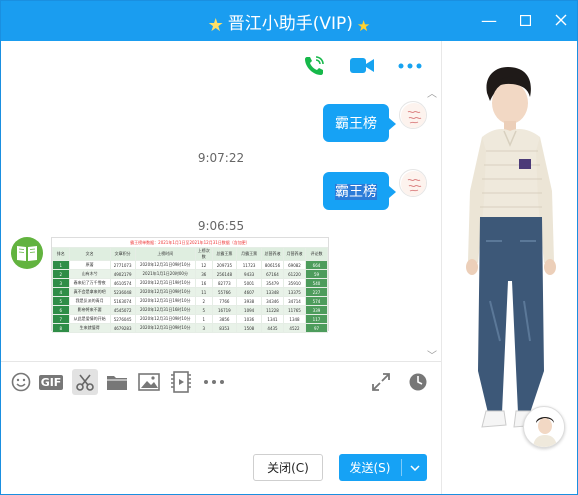 The image size is (578, 495). I want to click on table-cell: 69082, so click(294, 265).